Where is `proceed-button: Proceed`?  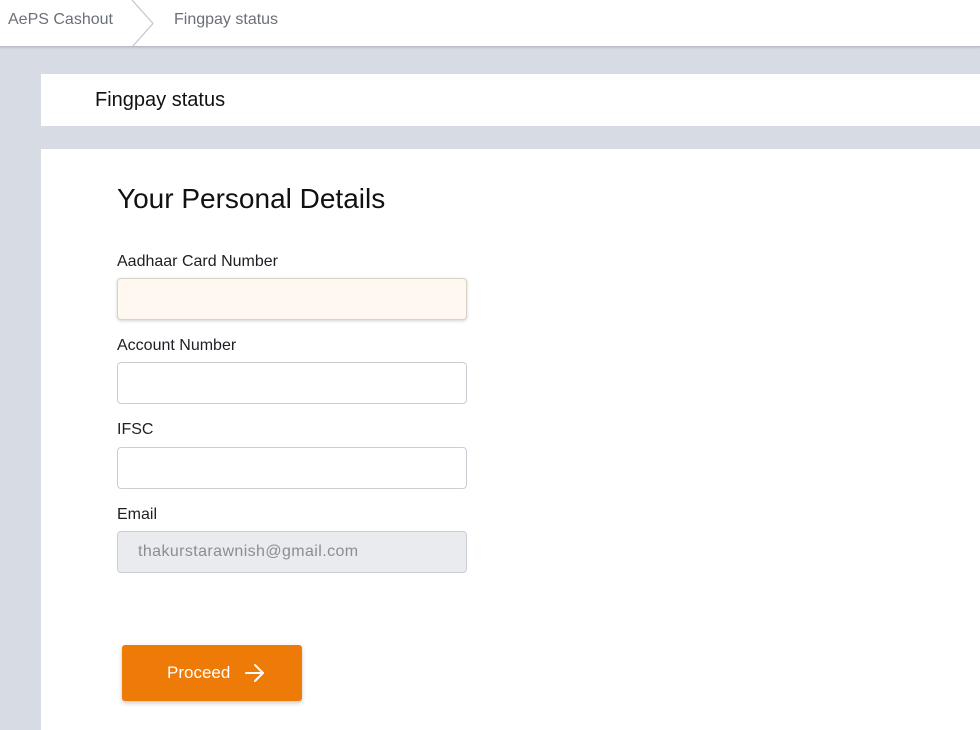
proceed-button: Proceed is located at coordinates (212, 673).